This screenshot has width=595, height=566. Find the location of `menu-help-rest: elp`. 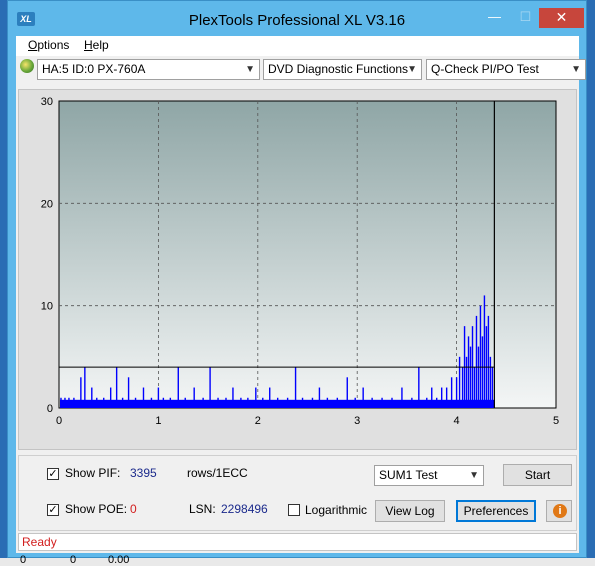

menu-help-rest: elp is located at coordinates (100, 45).